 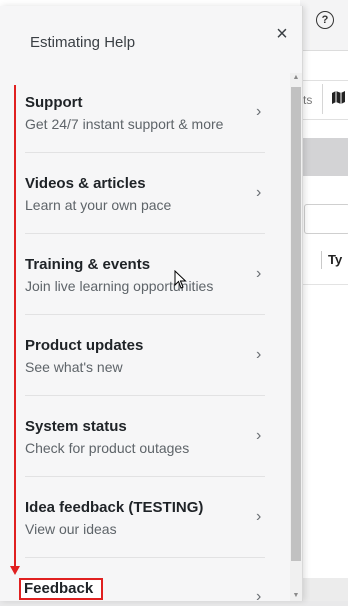 I want to click on background-bottom-band, so click(x=324, y=589).